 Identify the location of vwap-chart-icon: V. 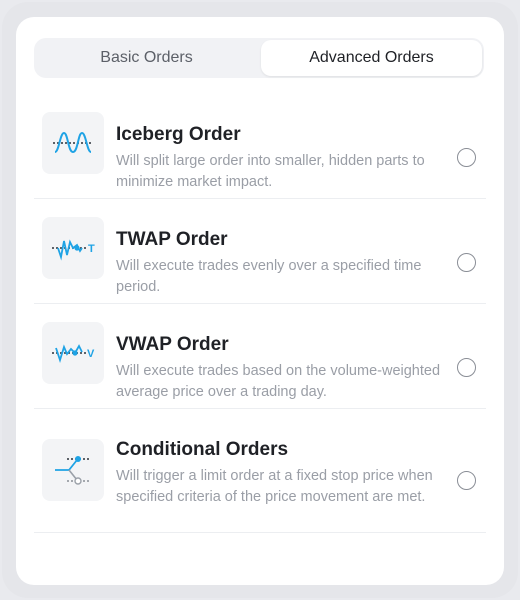
(73, 353).